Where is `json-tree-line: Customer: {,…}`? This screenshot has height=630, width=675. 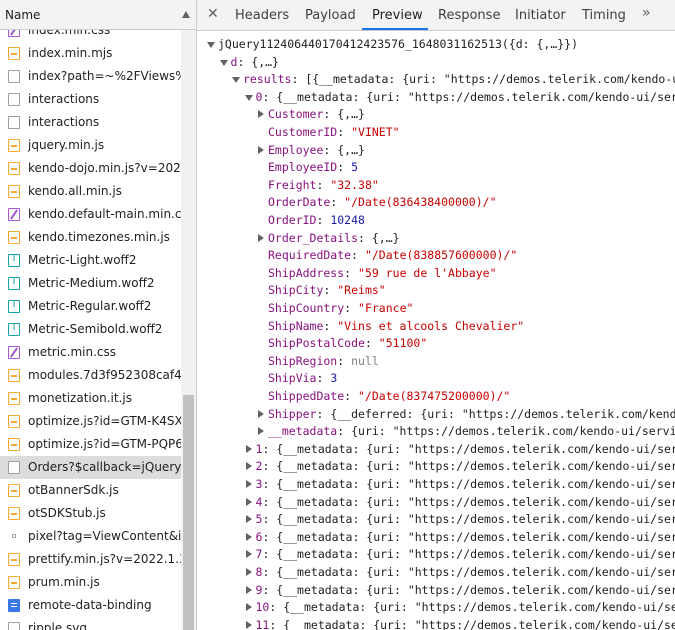 json-tree-line: Customer: {,…} is located at coordinates (436, 114).